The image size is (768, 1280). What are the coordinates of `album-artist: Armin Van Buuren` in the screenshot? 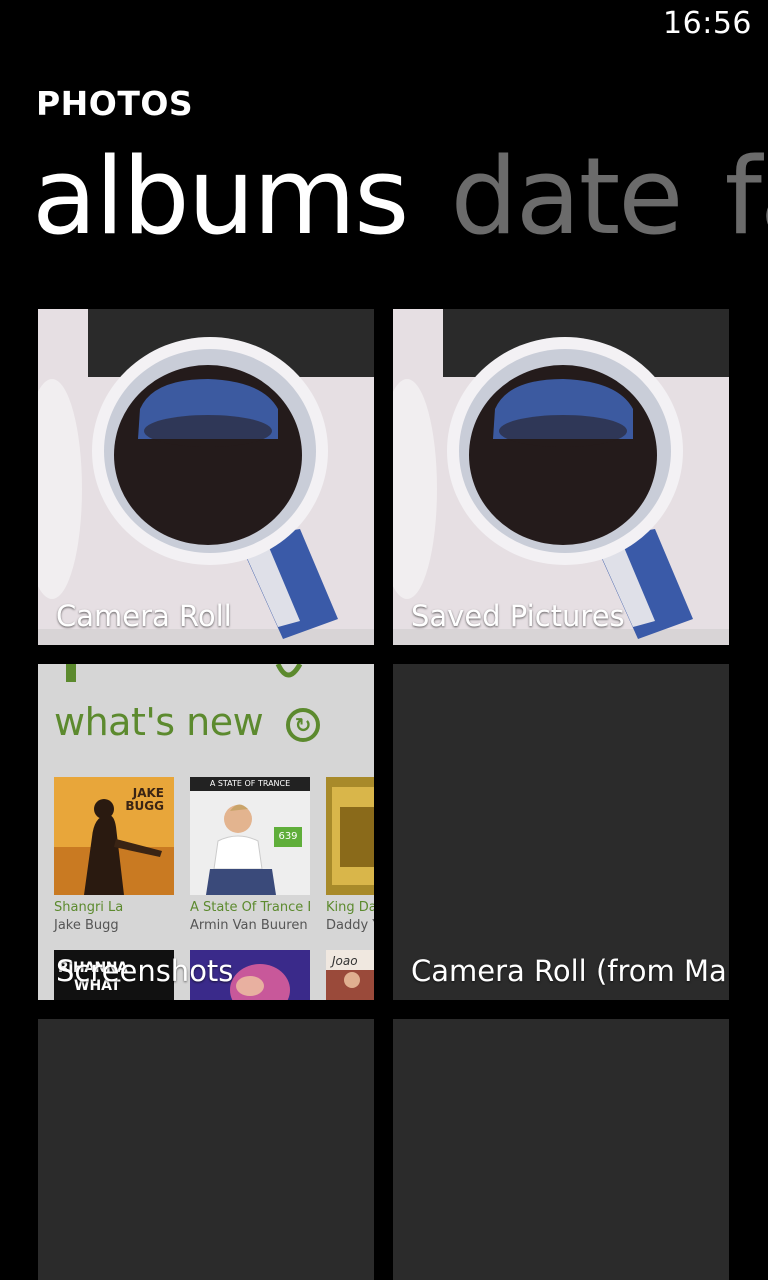 It's located at (249, 925).